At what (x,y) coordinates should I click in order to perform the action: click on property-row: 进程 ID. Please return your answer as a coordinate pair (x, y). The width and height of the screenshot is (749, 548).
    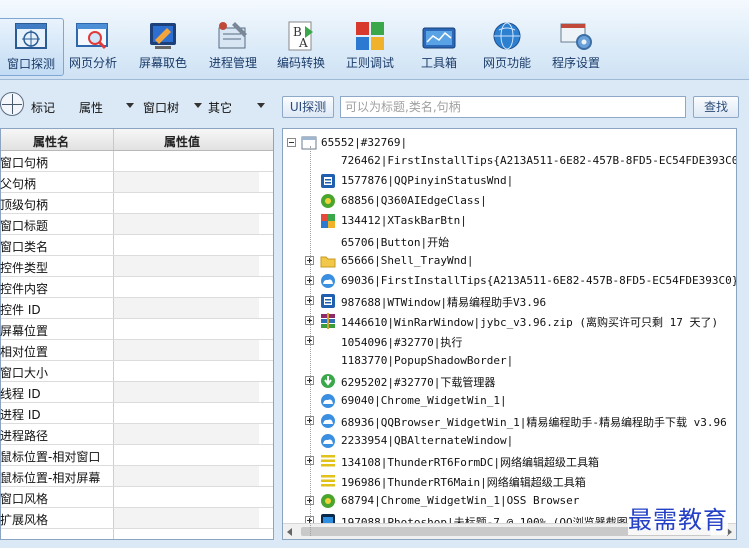
    Looking at the image, I should click on (136, 413).